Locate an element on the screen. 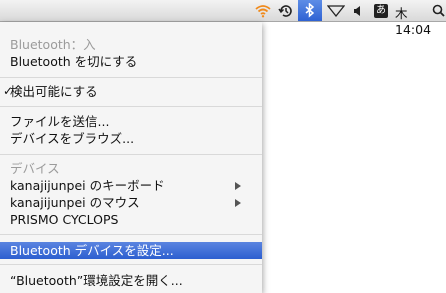 This screenshot has width=446, height=293. bluetooth-status: Bluetooth：入 is located at coordinates (53, 44).